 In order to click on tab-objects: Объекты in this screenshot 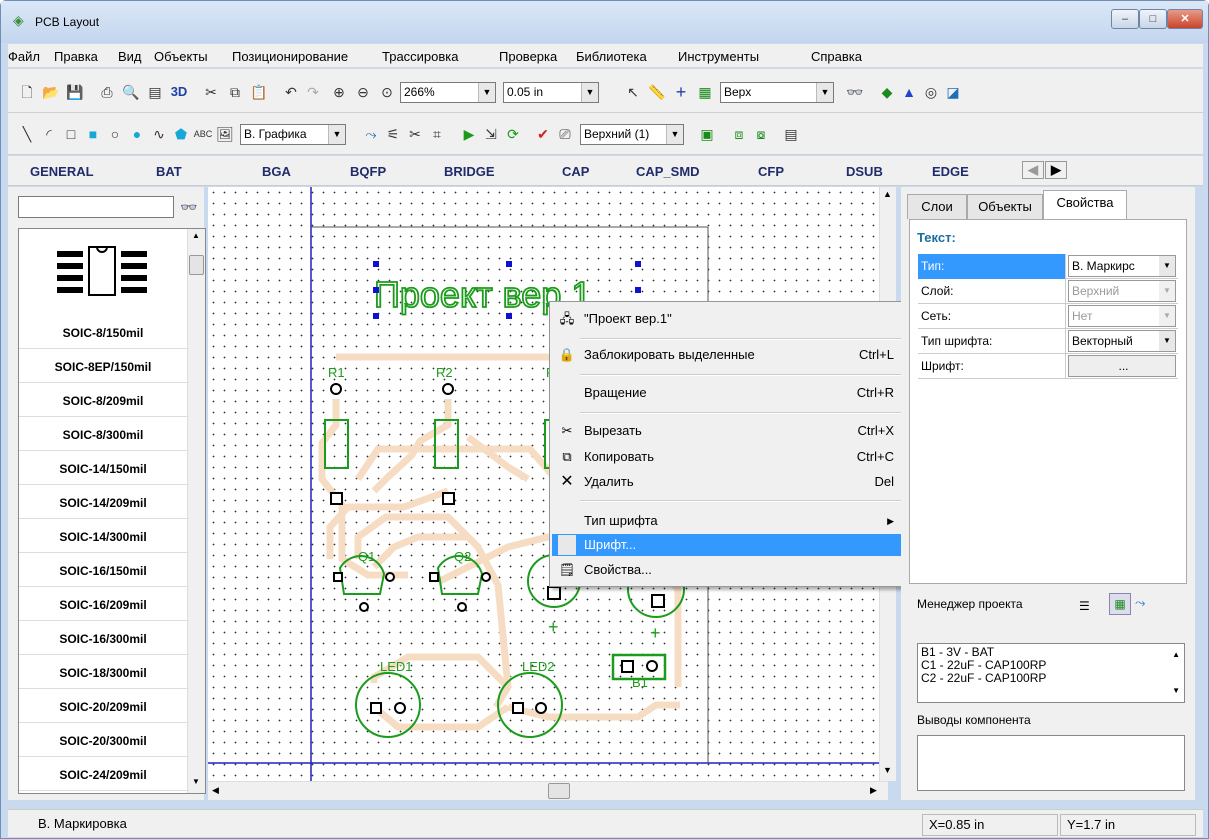, I will do `click(1005, 206)`.